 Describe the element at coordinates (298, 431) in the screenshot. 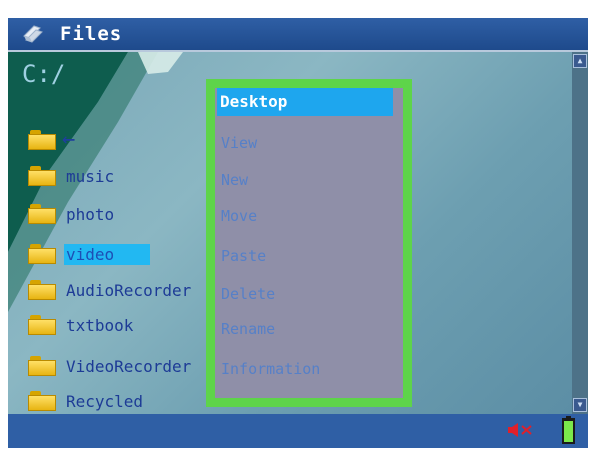

I see `status-bar` at that location.